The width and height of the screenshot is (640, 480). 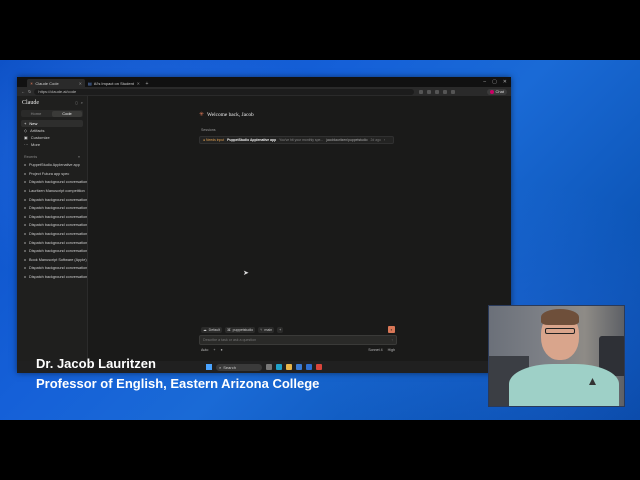 I want to click on search-icon: ⌕, so click(x=82, y=102).